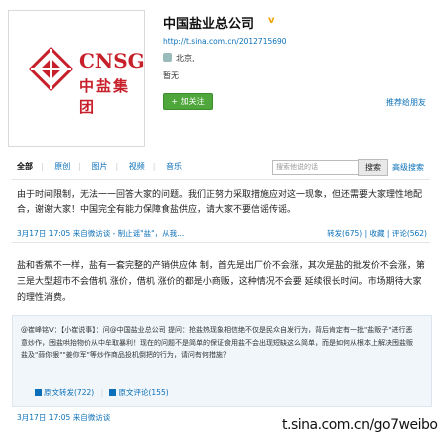 The width and height of the screenshot is (440, 441). I want to click on tab-images: 图片, so click(100, 166).